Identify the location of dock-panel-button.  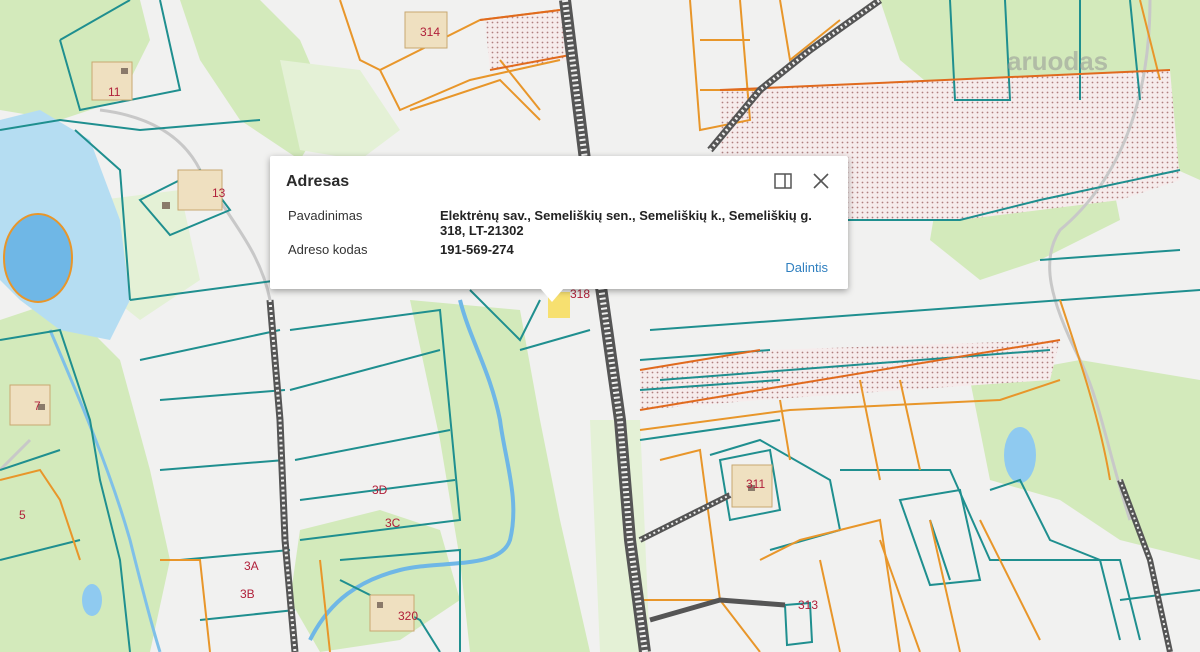
(783, 181).